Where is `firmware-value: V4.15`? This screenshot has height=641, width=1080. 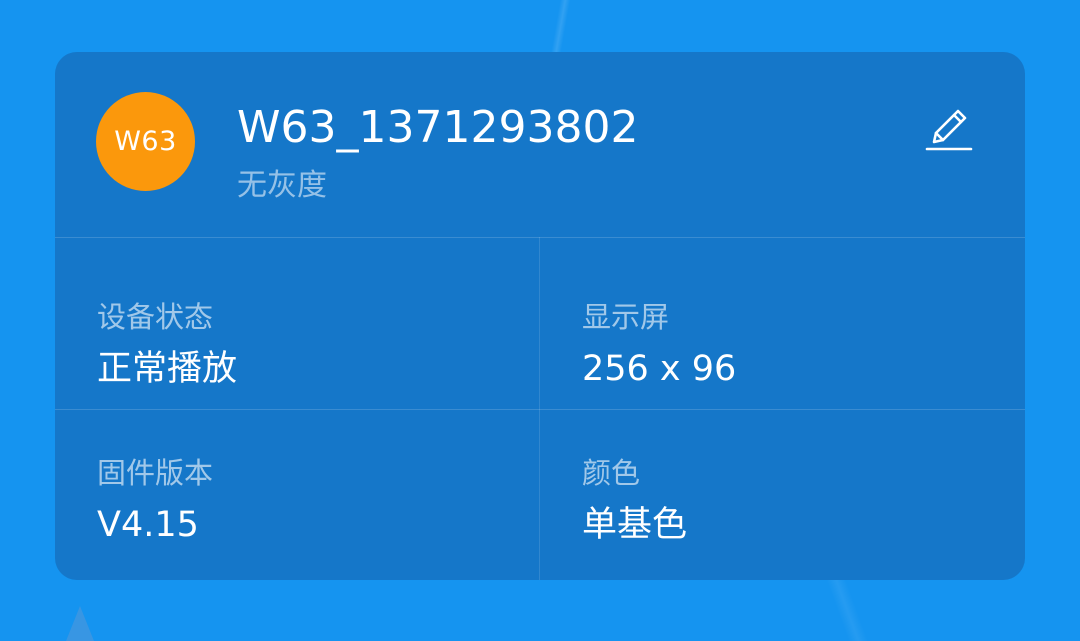
firmware-value: V4.15 is located at coordinates (148, 525).